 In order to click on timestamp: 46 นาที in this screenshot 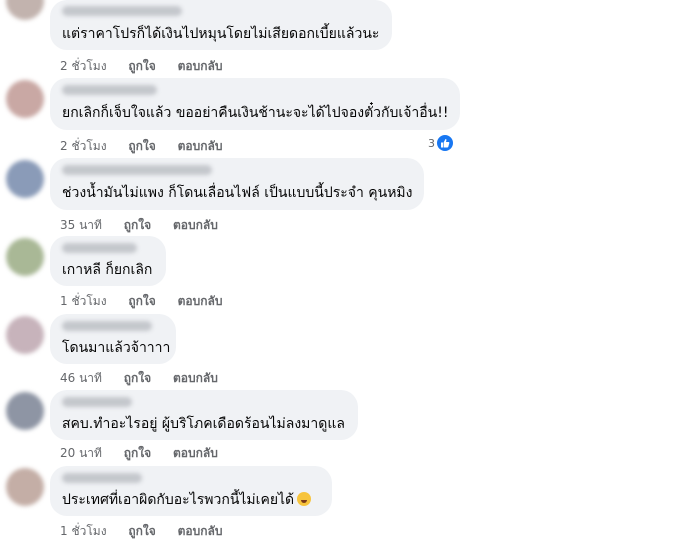, I will do `click(81, 378)`.